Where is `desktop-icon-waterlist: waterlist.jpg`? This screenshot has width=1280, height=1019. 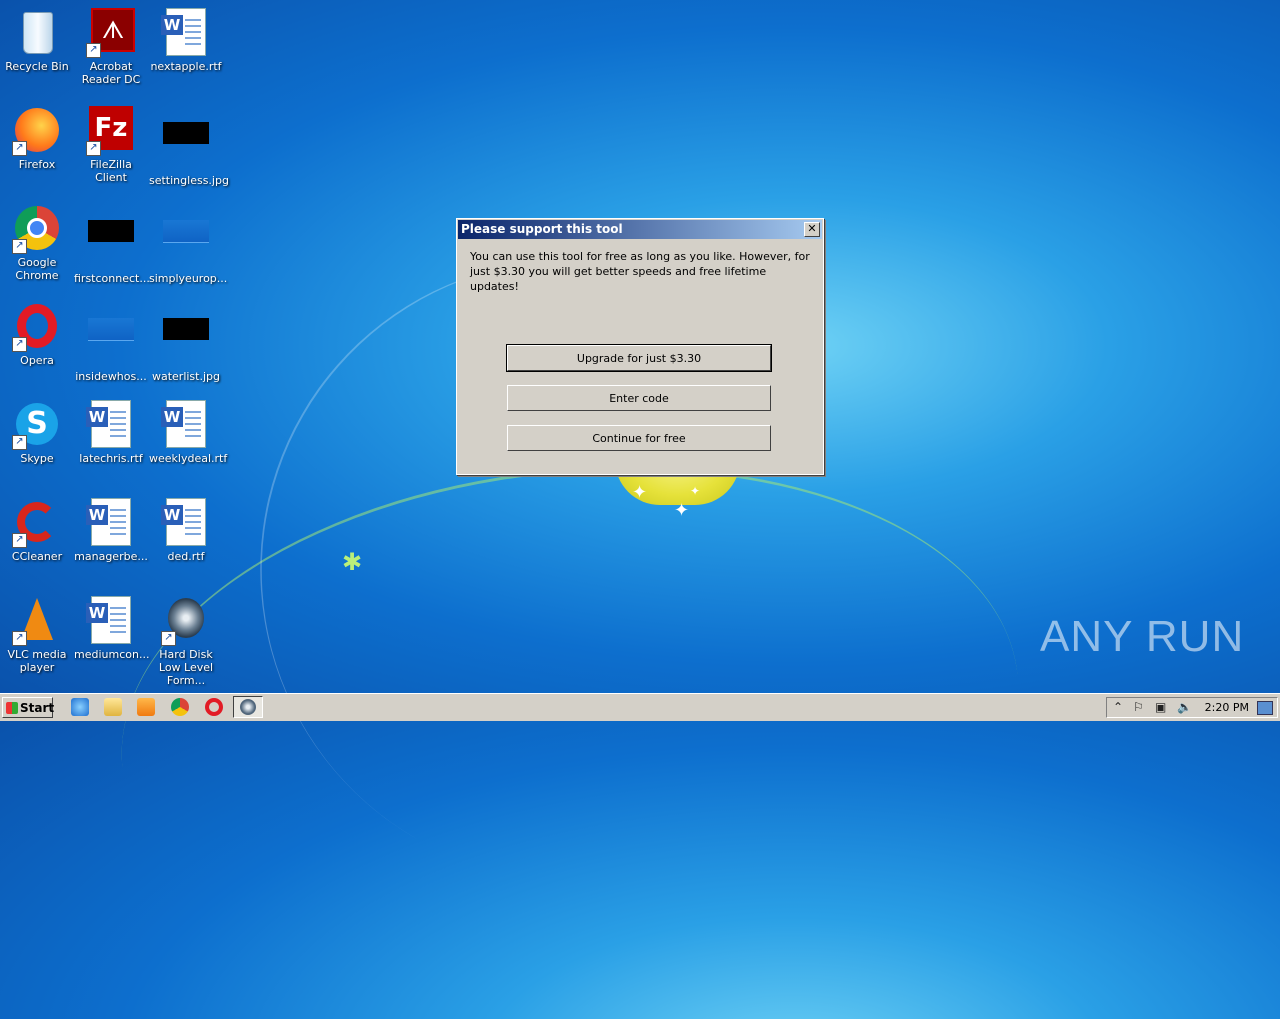 desktop-icon-waterlist: waterlist.jpg is located at coordinates (186, 342).